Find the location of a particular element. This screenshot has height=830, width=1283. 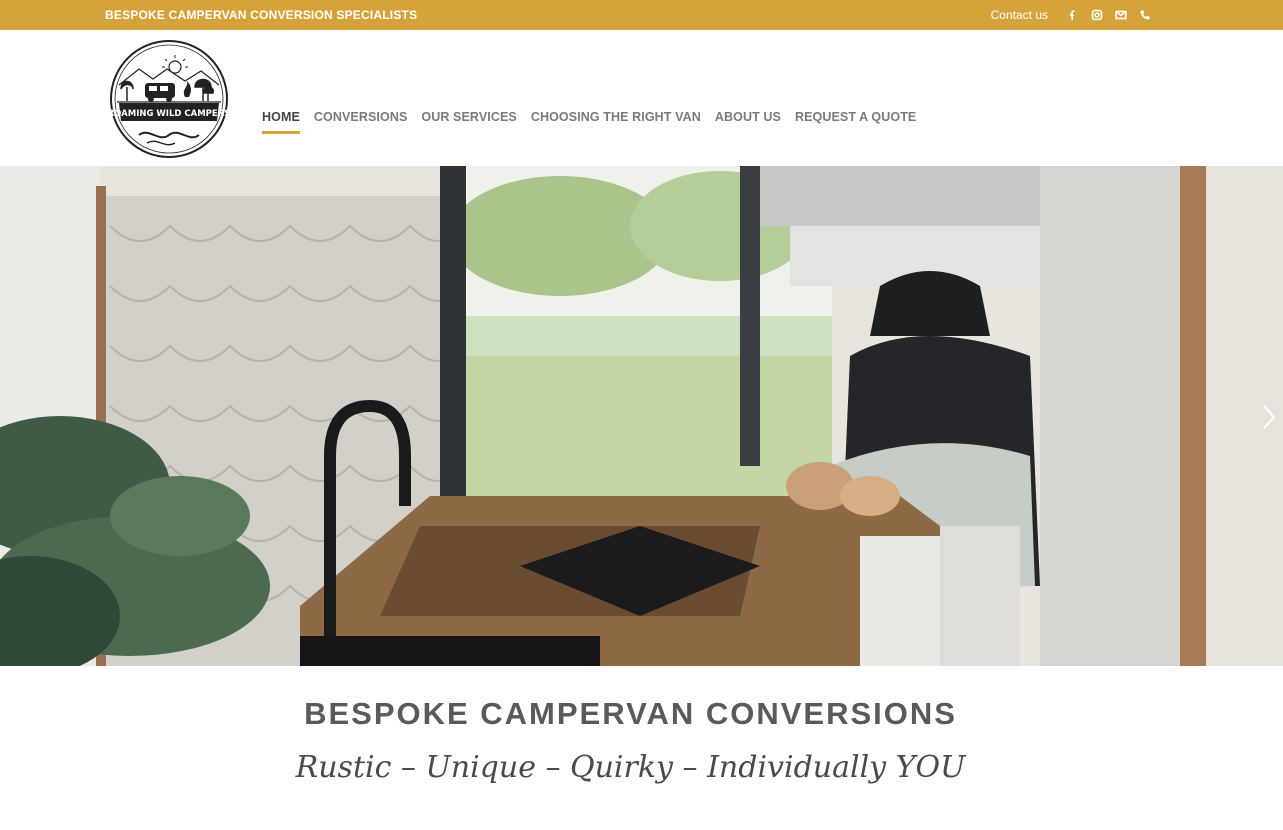

nav-item-about-us: ABOUT US is located at coordinates (748, 122).